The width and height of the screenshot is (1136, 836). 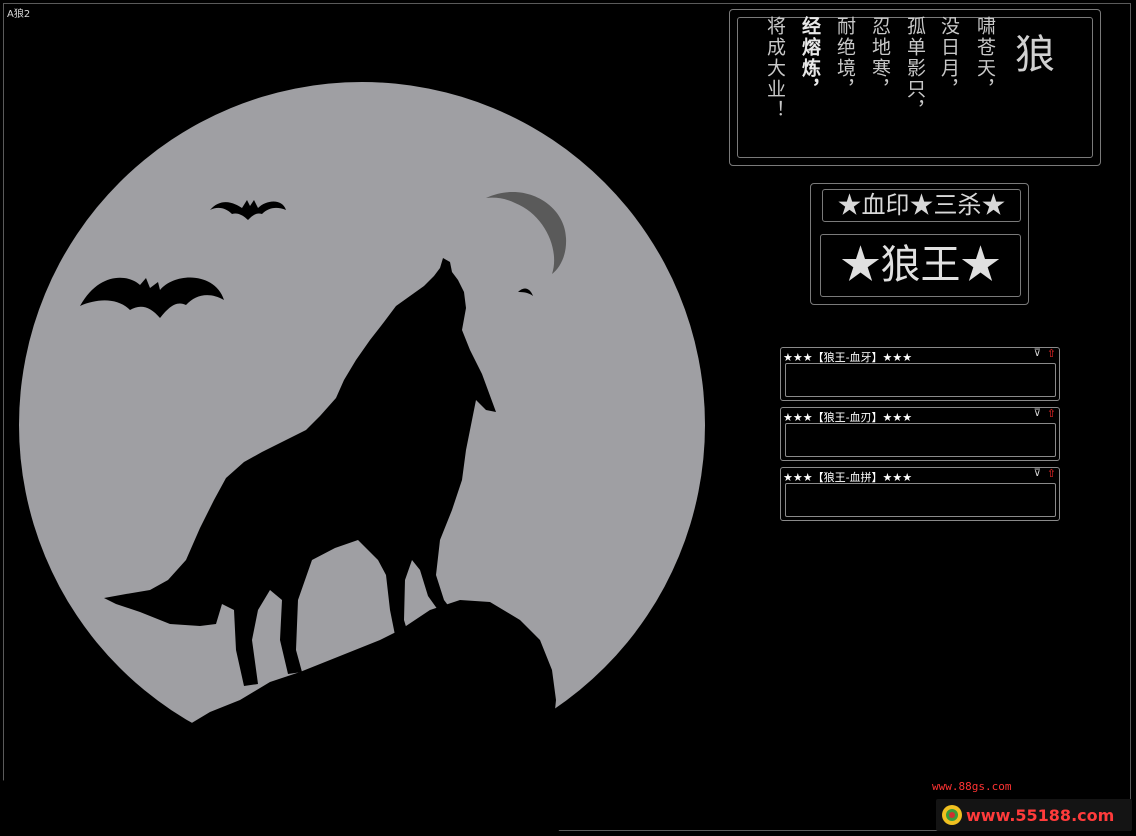 I want to click on poem-title: 狼, so click(x=1035, y=55).